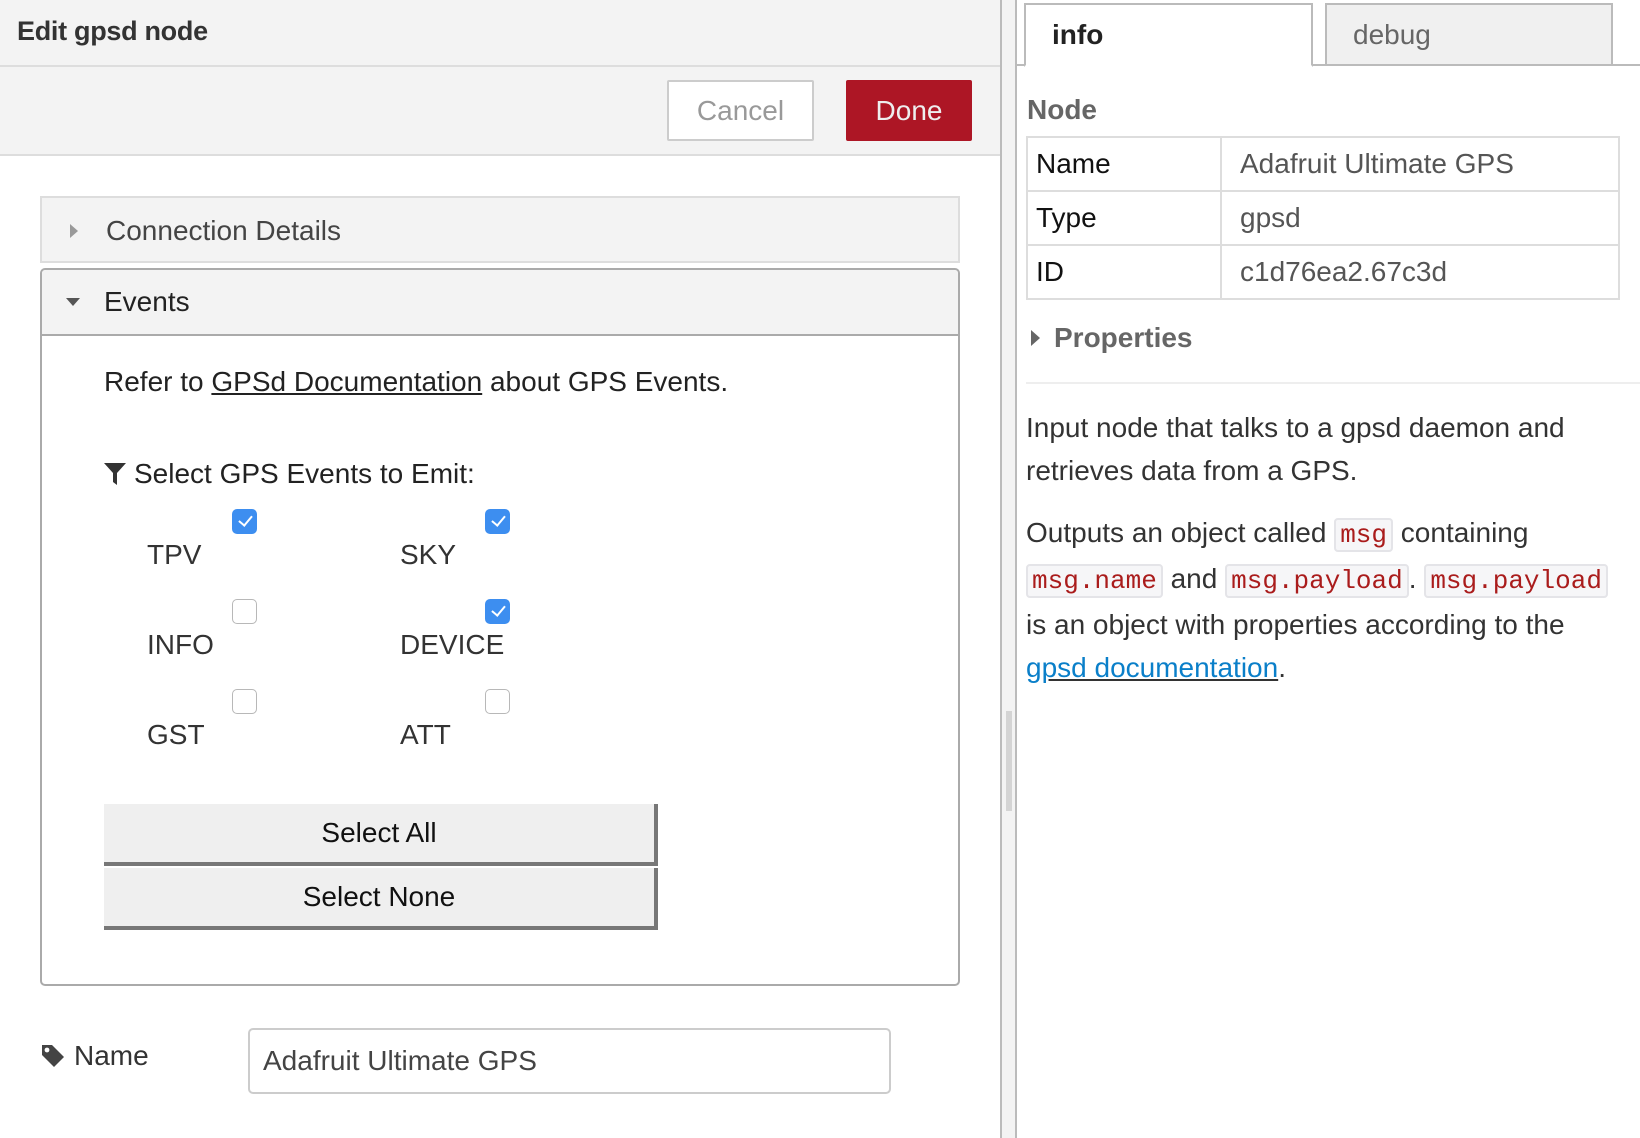 This screenshot has height=1138, width=1640. I want to click on event-checkbox-sky: SKY, so click(500, 549).